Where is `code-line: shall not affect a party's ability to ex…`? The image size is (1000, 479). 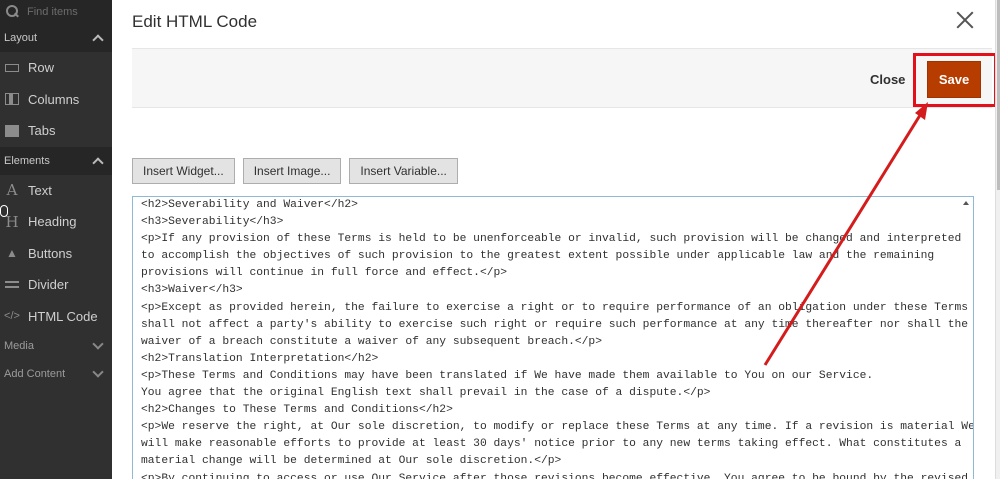
code-line: shall not affect a party's ability to ex… is located at coordinates (555, 324).